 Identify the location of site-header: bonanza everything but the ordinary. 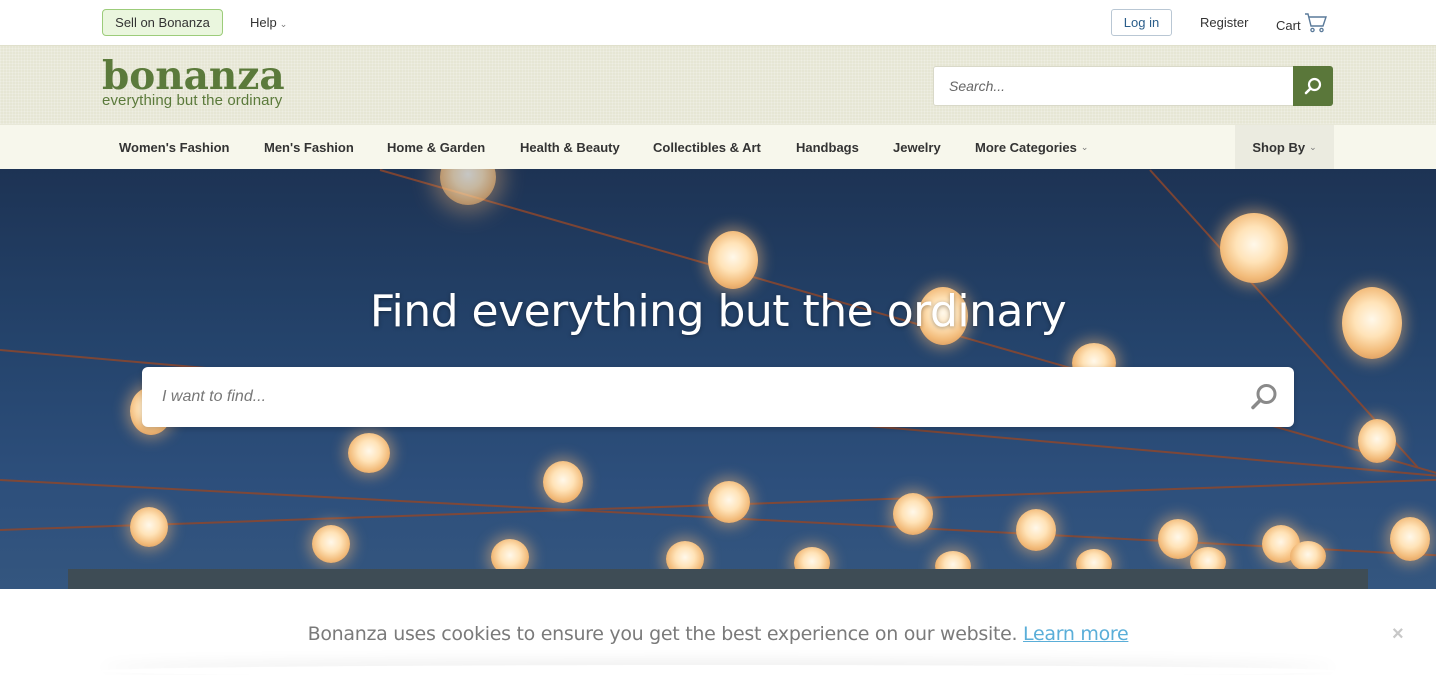
(718, 84).